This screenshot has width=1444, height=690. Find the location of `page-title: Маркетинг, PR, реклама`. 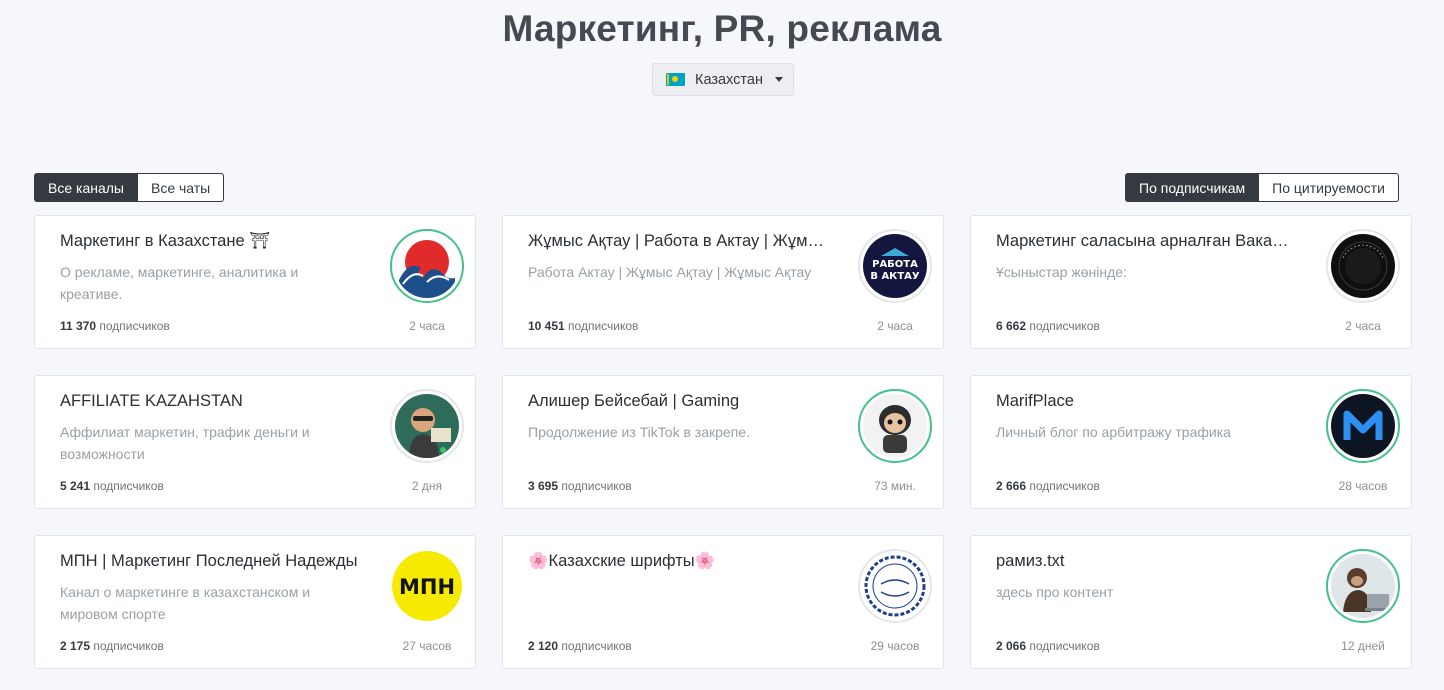

page-title: Маркетинг, PR, реклама is located at coordinates (722, 28).